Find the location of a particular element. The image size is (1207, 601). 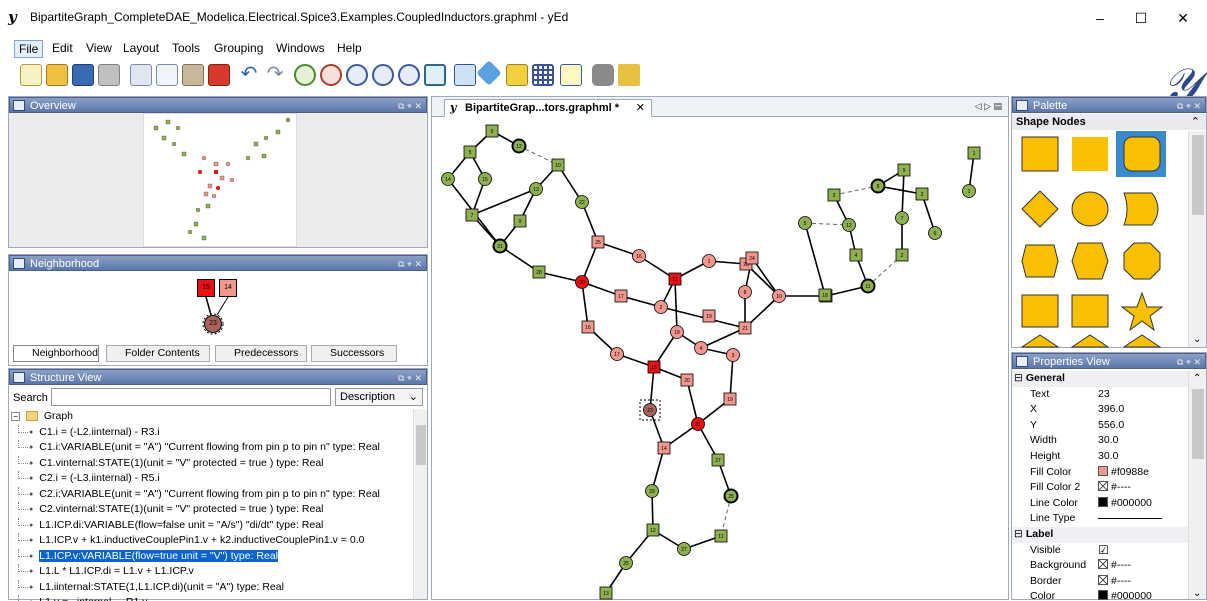

copy-icon is located at coordinates (167, 75).